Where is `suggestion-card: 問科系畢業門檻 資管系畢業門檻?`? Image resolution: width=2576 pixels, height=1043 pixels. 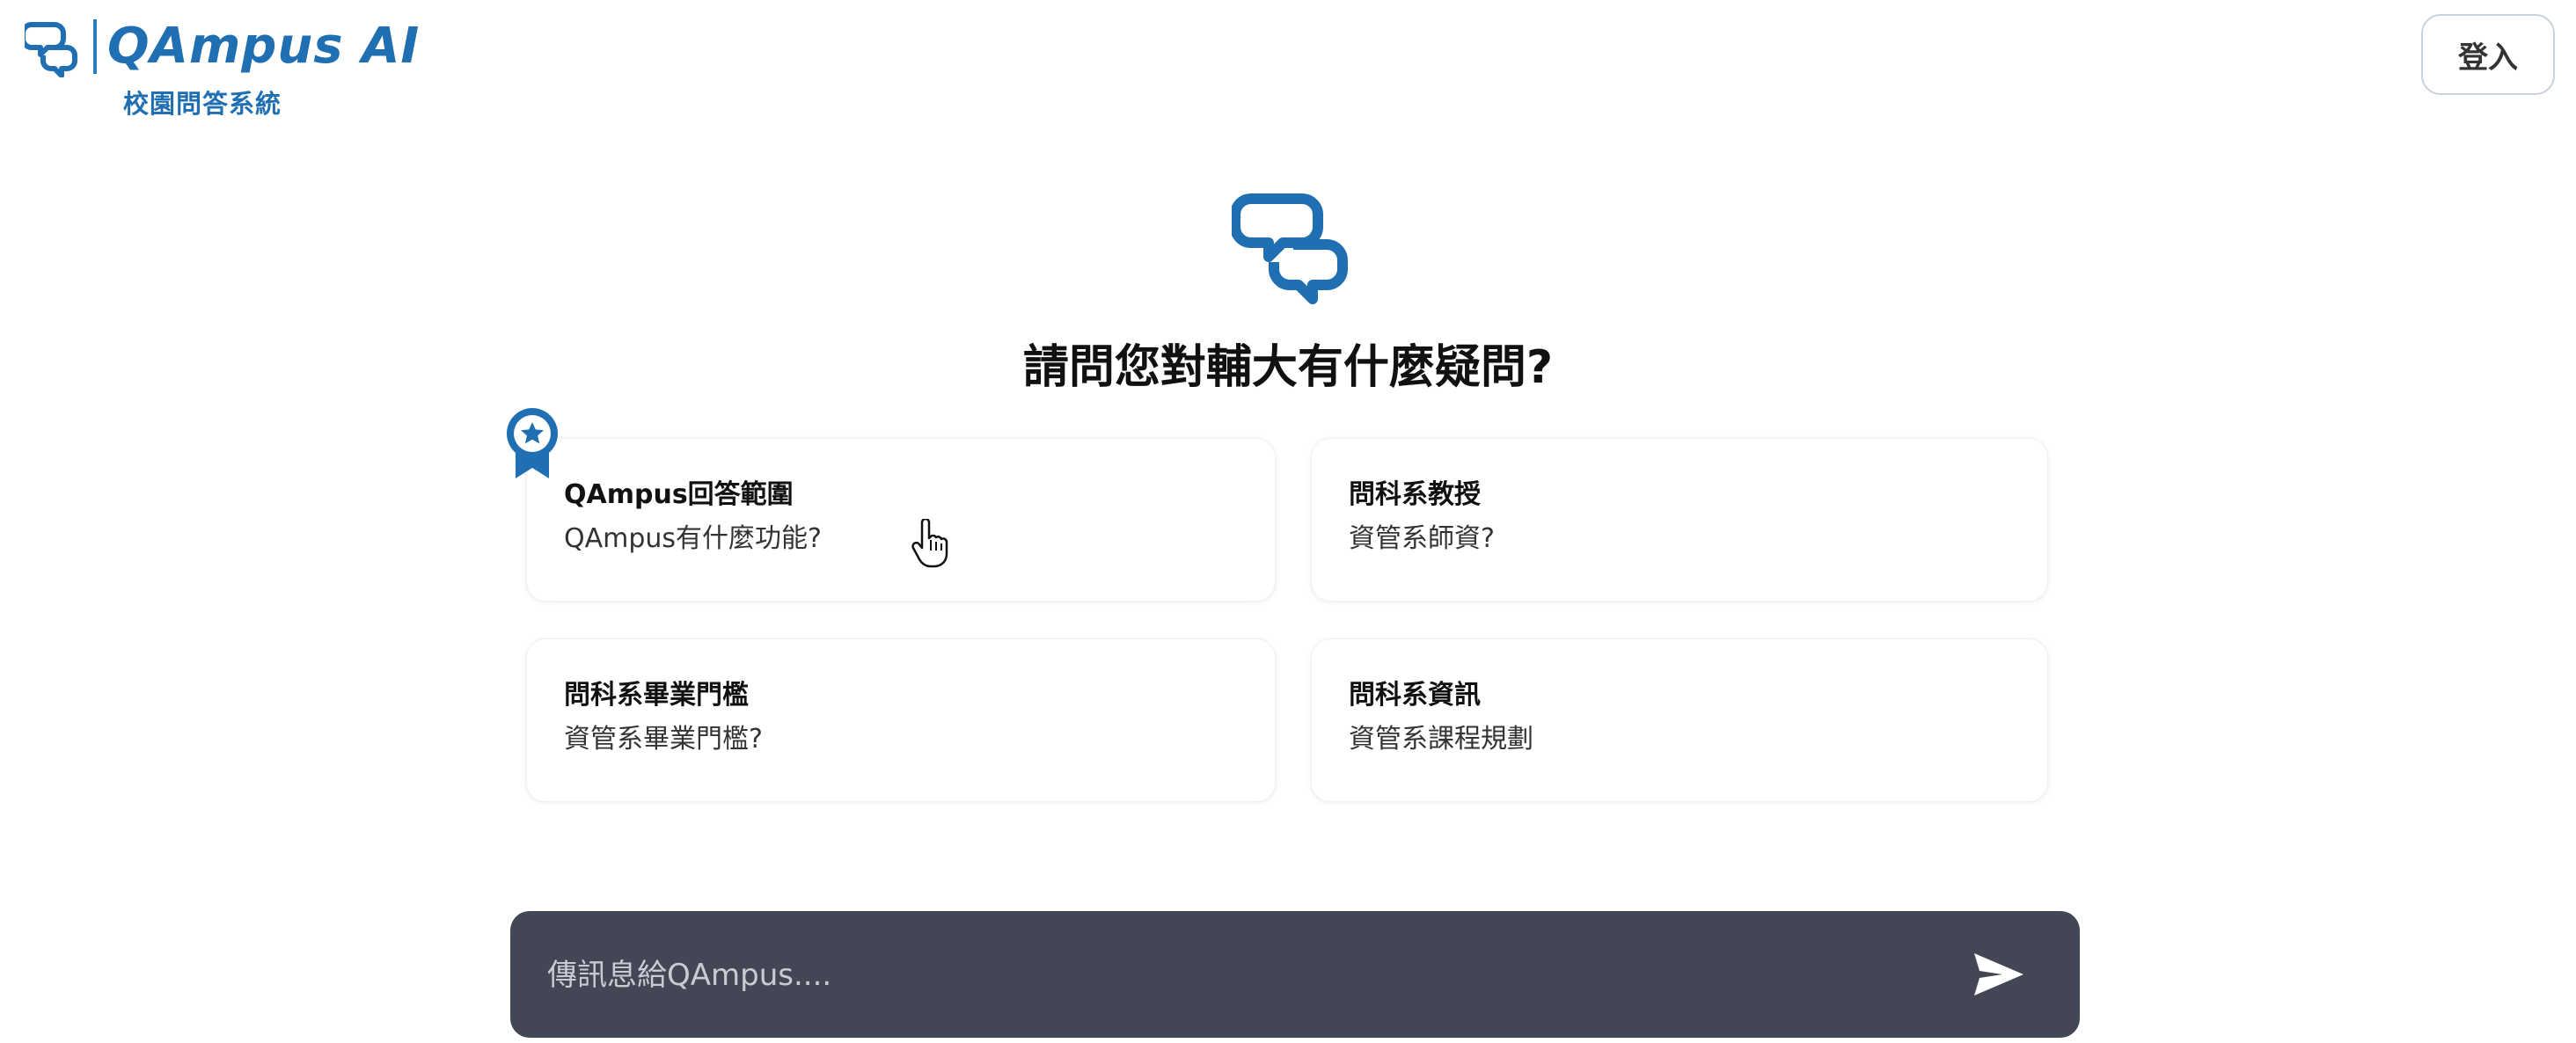 suggestion-card: 問科系畢業門檻 資管系畢業門檻? is located at coordinates (901, 720).